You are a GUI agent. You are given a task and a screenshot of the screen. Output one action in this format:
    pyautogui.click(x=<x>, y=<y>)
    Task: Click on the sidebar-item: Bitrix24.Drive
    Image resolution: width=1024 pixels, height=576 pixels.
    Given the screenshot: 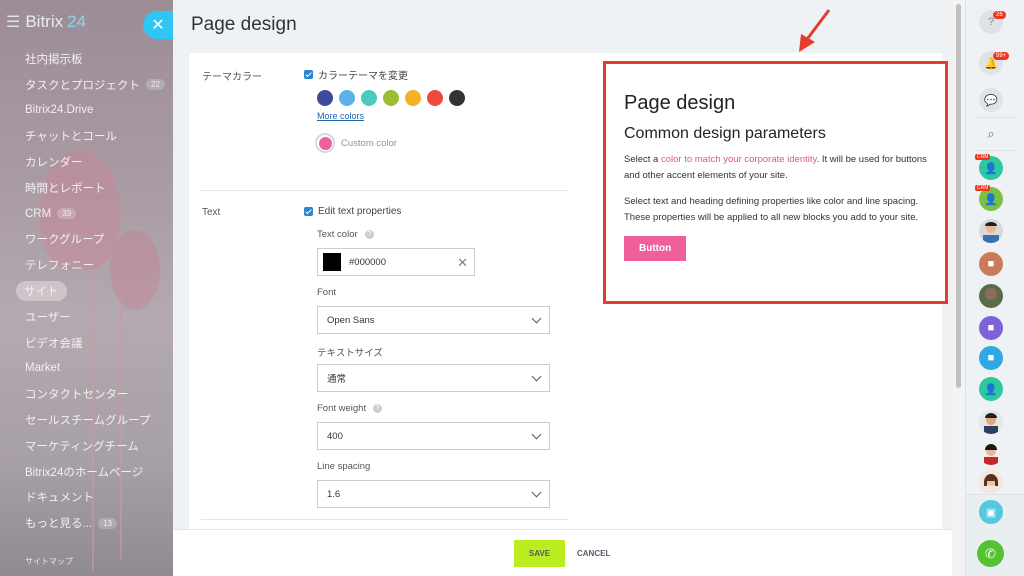 What is the action you would take?
    pyautogui.click(x=86, y=111)
    